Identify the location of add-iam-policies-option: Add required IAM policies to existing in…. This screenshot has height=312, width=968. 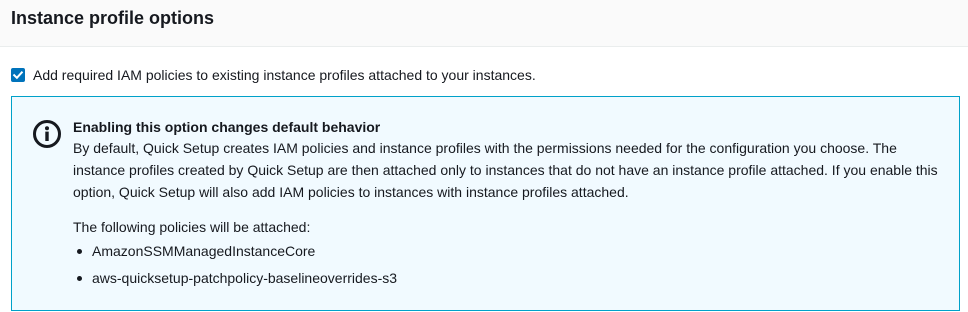
(273, 75).